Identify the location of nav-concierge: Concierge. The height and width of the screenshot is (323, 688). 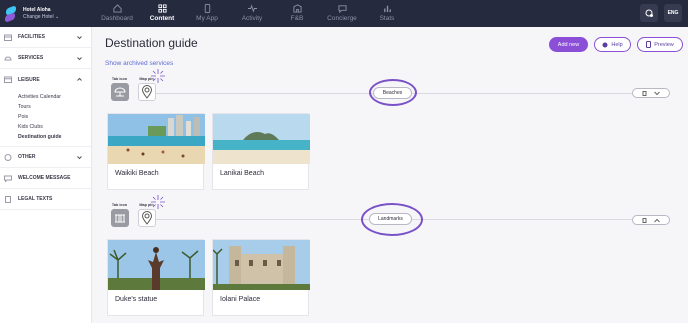
(342, 13).